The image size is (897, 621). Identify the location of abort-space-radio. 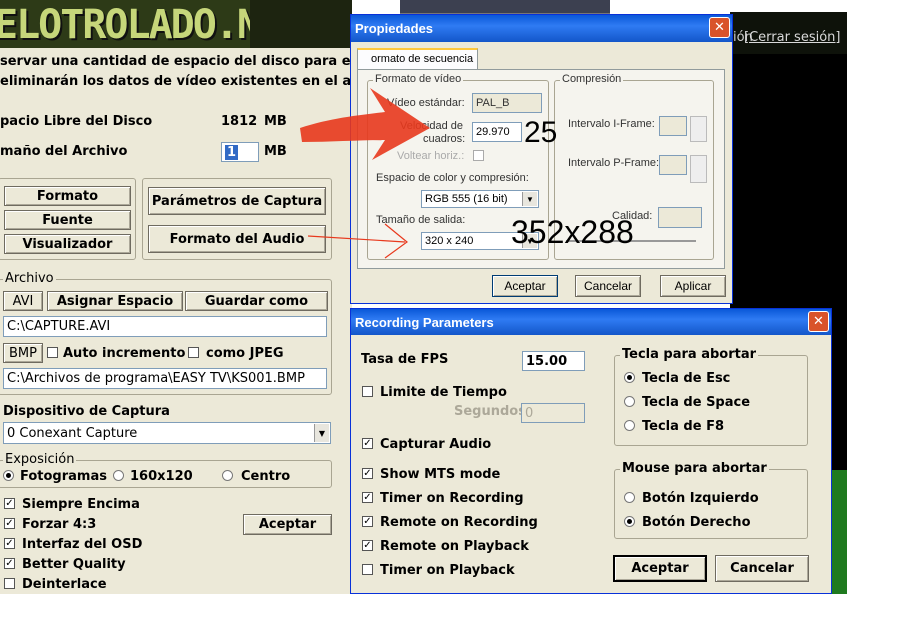
(629, 401).